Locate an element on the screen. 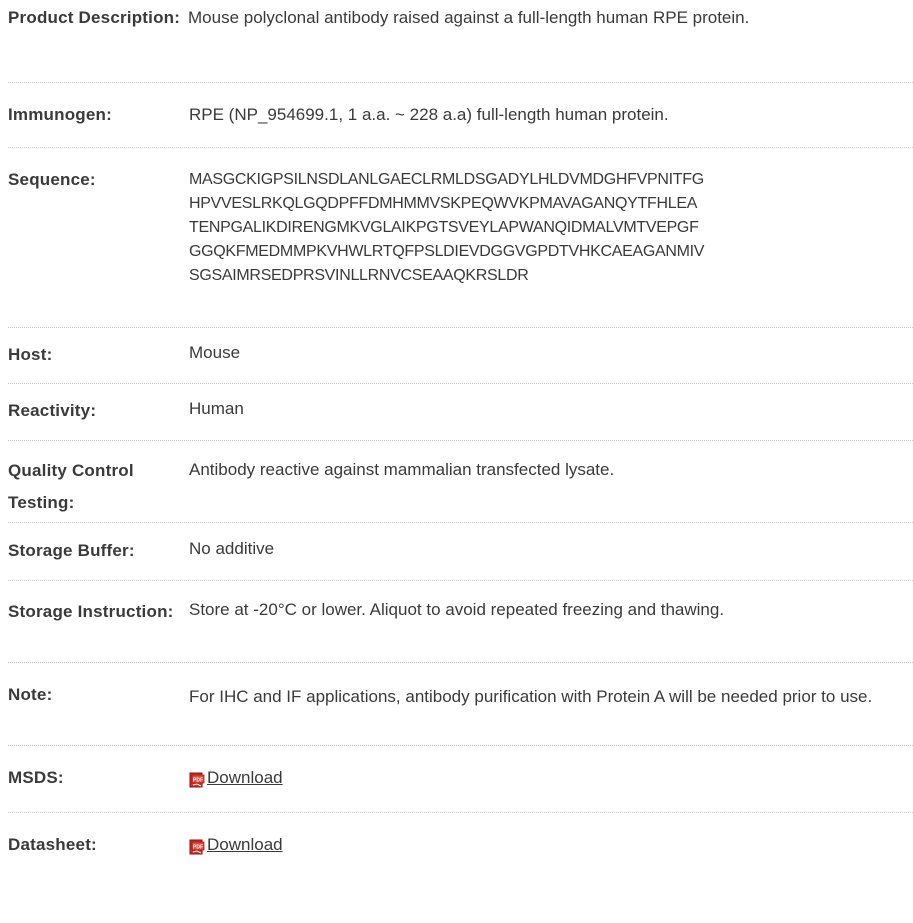  spec-row-storage-buffer: Storage Buffer: No additive is located at coordinates (460, 552).